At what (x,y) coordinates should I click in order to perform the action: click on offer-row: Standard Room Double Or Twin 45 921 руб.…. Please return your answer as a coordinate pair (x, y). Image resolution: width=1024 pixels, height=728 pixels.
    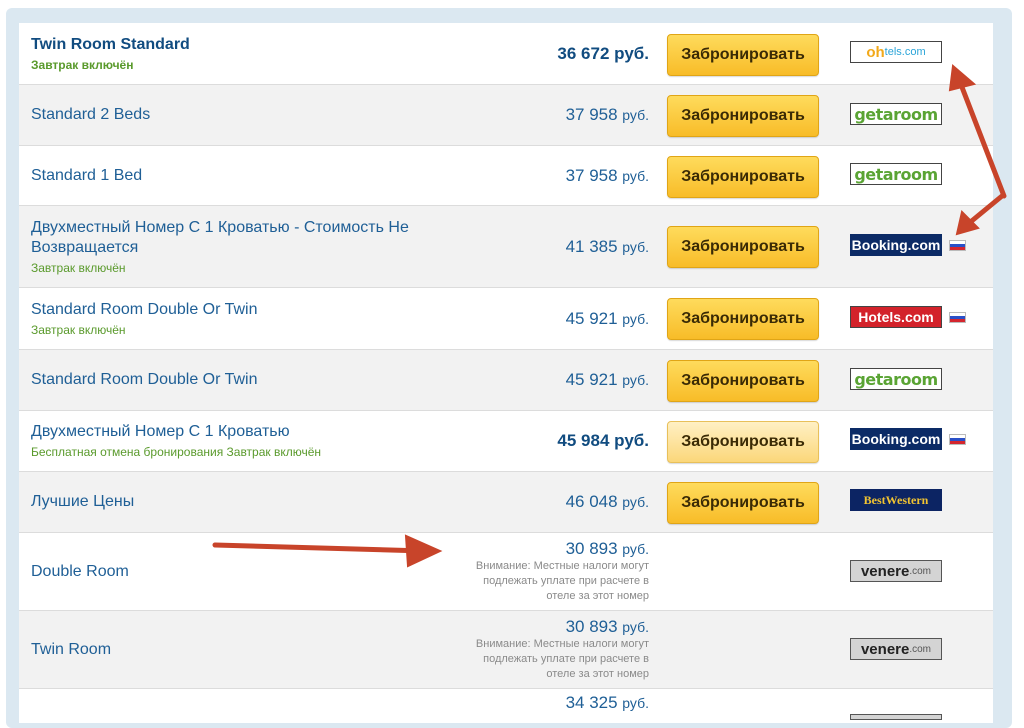
    Looking at the image, I should click on (506, 380).